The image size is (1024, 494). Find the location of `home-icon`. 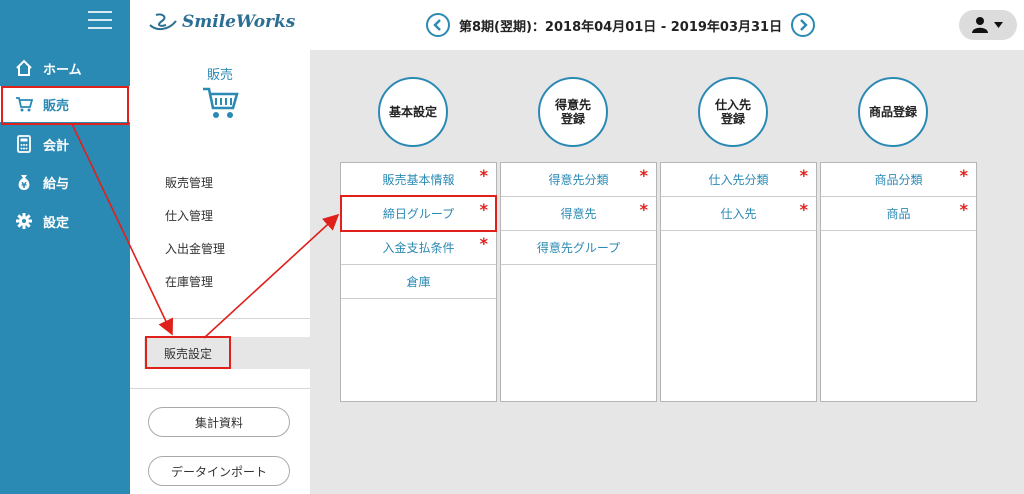

home-icon is located at coordinates (24, 68).